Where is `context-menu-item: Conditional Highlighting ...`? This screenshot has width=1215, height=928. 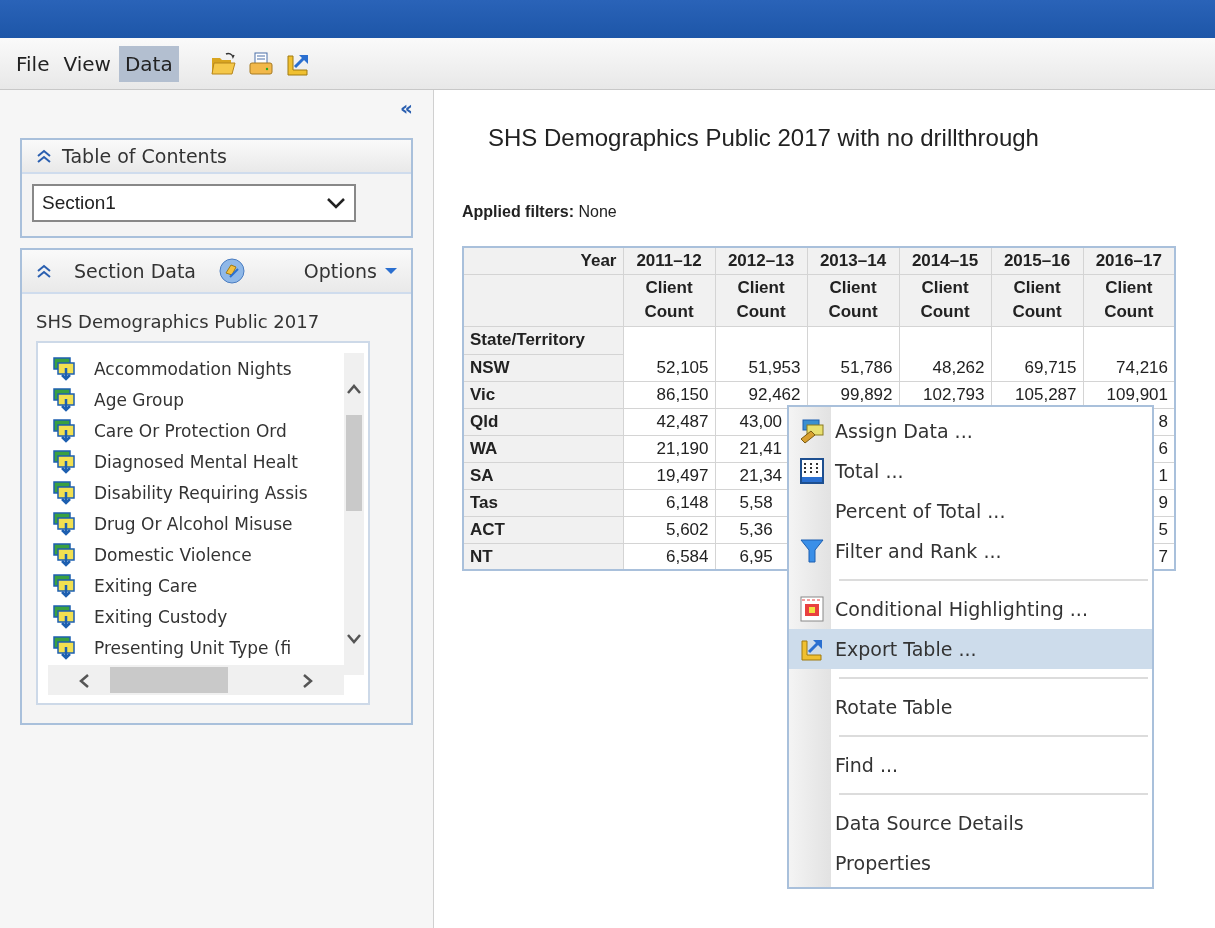
context-menu-item: Conditional Highlighting ... is located at coordinates (970, 609).